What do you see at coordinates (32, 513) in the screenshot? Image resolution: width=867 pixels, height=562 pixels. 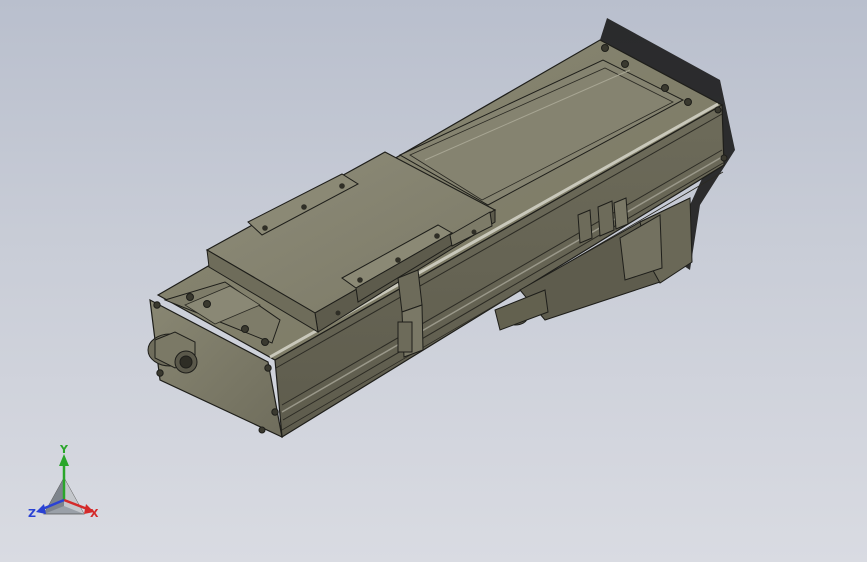 I see `z-axis-label: Z` at bounding box center [32, 513].